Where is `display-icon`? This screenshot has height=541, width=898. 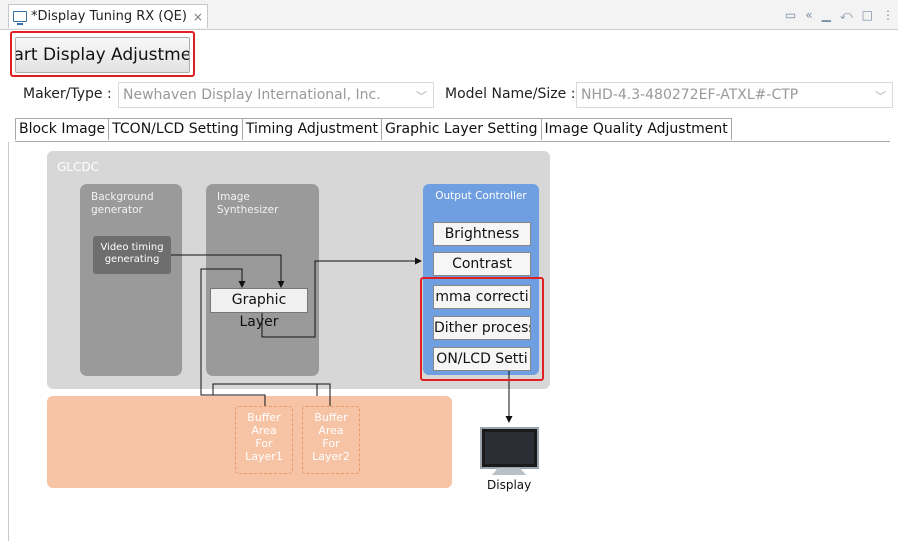
display-icon is located at coordinates (509, 451).